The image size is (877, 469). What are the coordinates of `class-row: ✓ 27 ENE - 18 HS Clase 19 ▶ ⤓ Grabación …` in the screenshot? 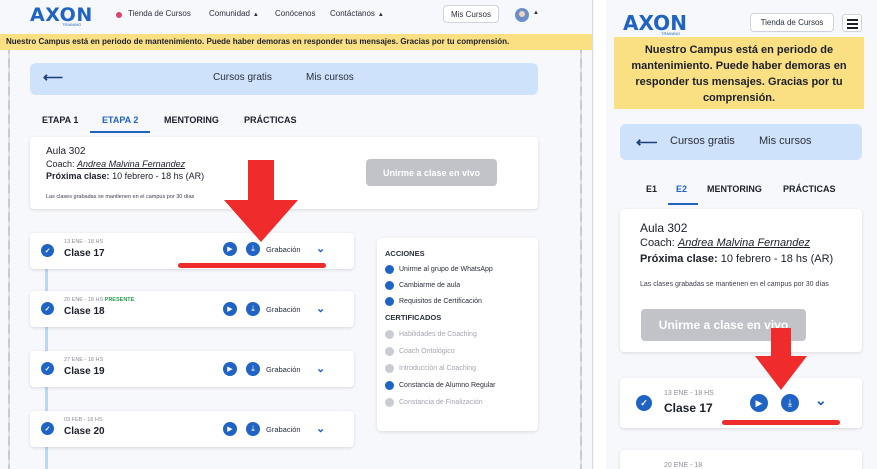 It's located at (192, 369).